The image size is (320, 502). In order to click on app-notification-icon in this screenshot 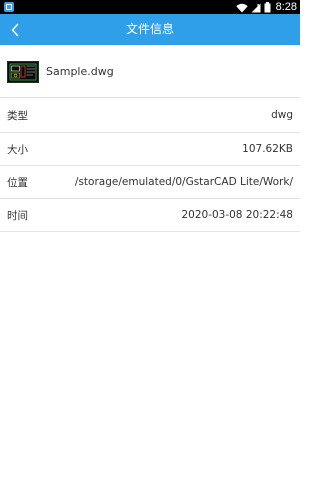, I will do `click(9, 7)`.